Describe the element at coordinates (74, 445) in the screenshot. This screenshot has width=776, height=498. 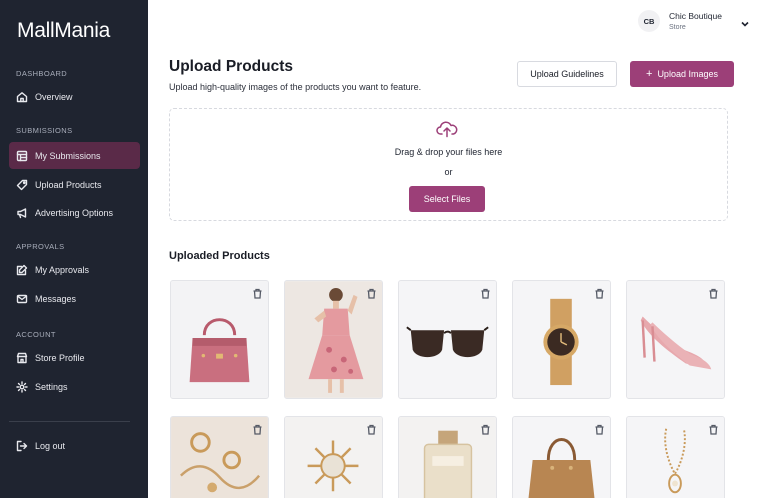
I see `sidebar-item-logout: Log out` at that location.